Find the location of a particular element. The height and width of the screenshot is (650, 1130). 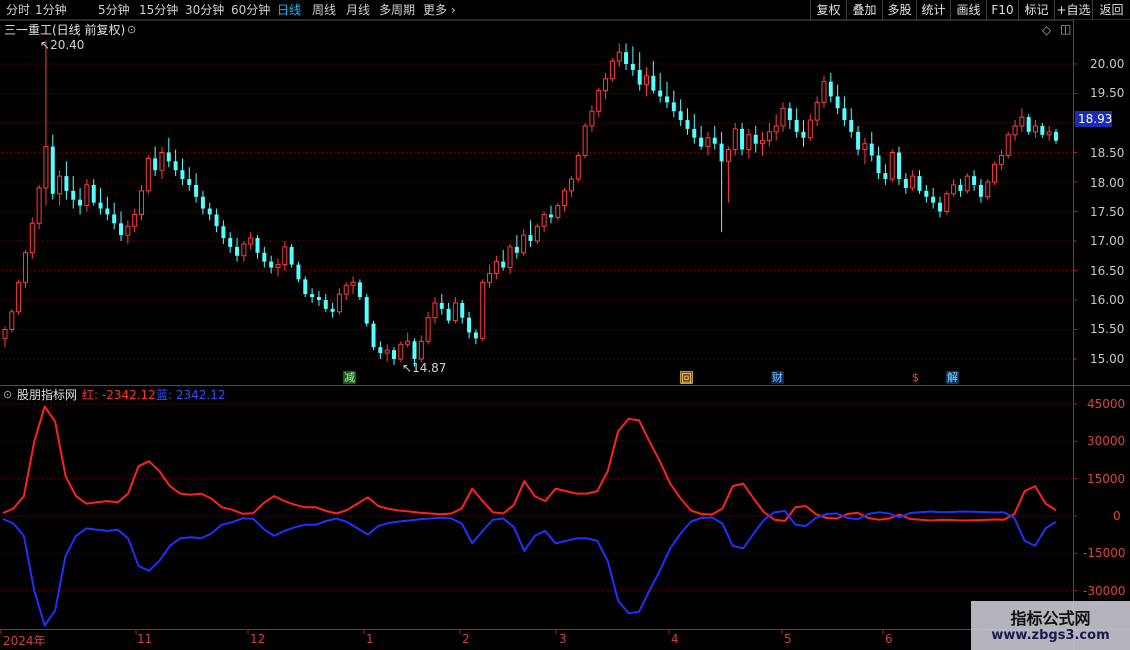

price-tick: 15.50 is located at coordinates (1107, 329).